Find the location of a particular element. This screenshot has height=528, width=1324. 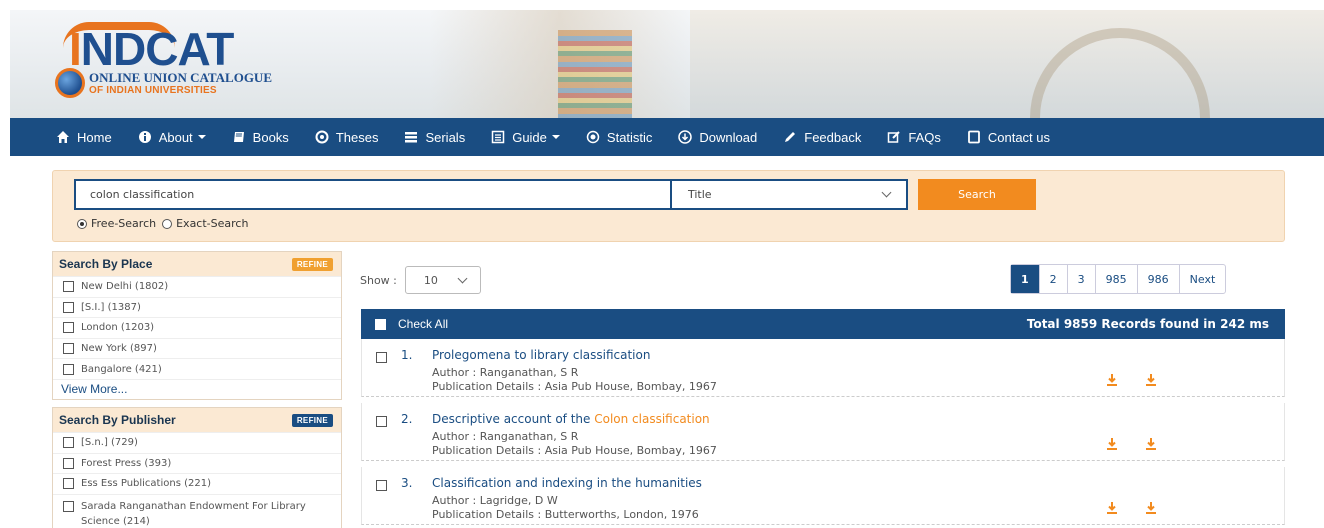

facet-item: Forest Press (393) is located at coordinates (197, 463).